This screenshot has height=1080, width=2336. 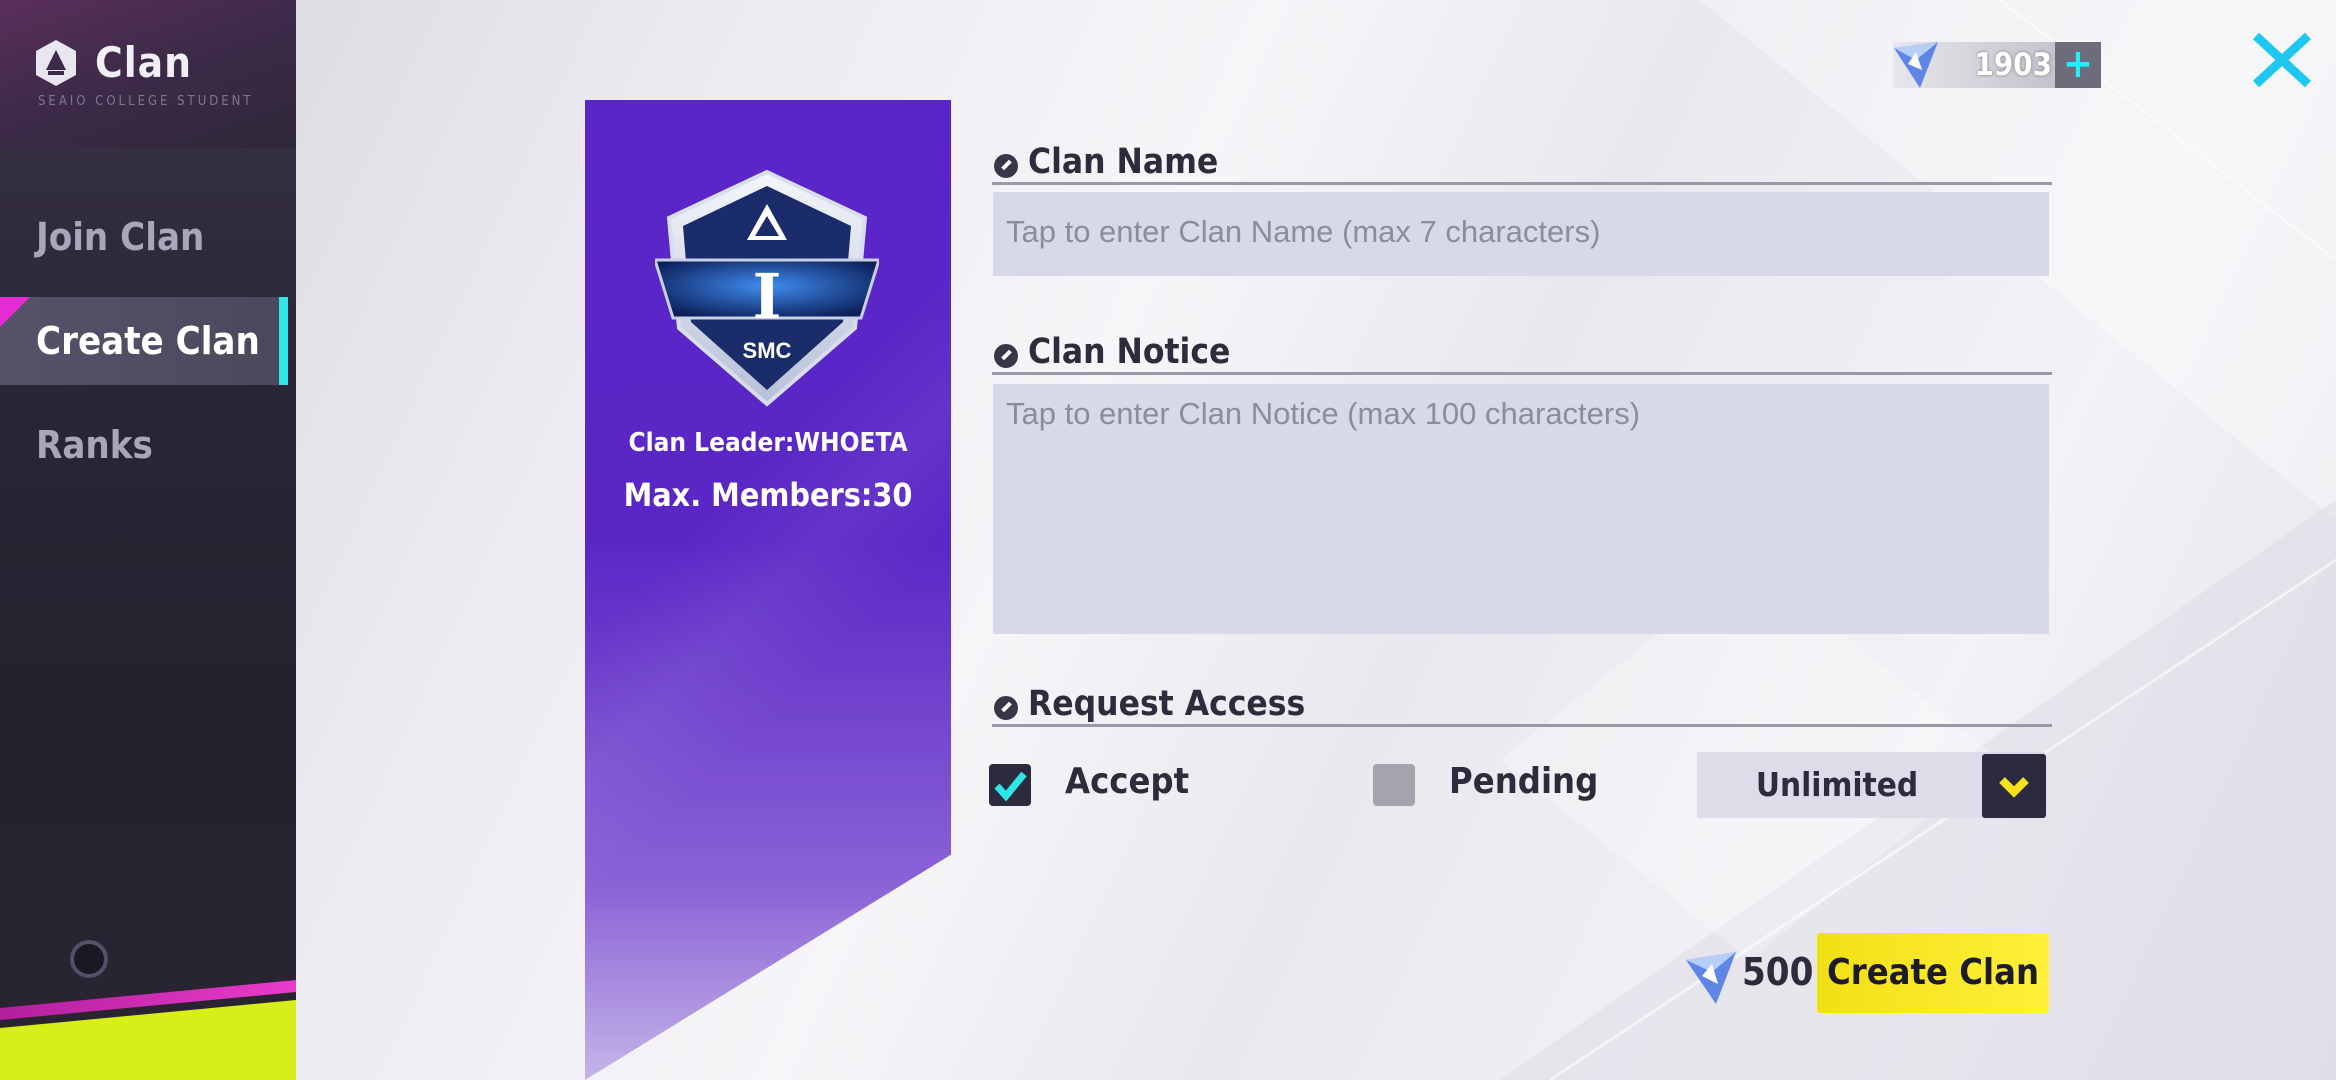 I want to click on emblem-tag: SMC, so click(x=767, y=350).